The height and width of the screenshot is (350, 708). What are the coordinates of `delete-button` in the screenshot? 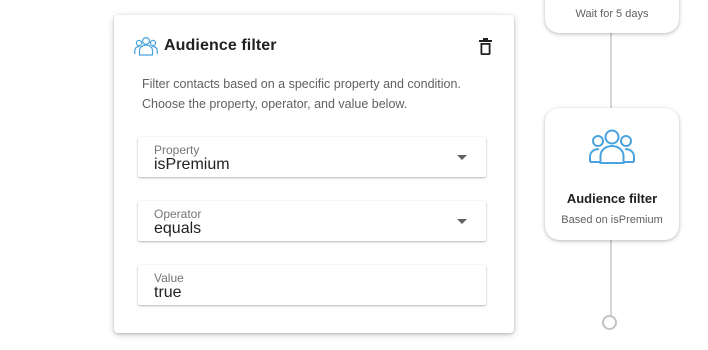 It's located at (485, 46).